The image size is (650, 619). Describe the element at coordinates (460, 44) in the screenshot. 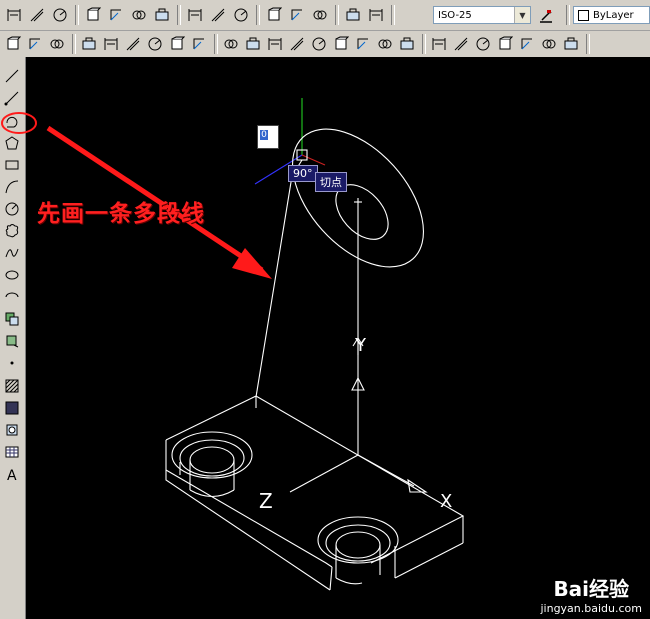

I see `ucs-icon` at that location.